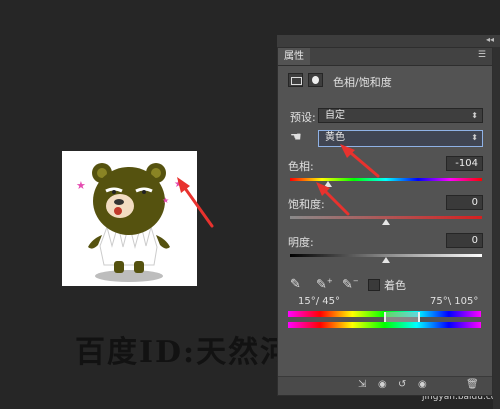 This screenshot has width=500, height=409. Describe the element at coordinates (362, 82) in the screenshot. I see `adjustment-title: 色相/饱和度` at that location.